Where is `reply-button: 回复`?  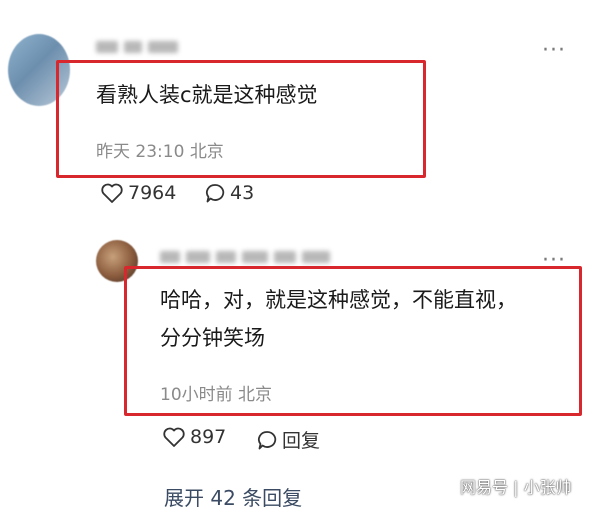
reply-button: 回复 is located at coordinates (288, 439).